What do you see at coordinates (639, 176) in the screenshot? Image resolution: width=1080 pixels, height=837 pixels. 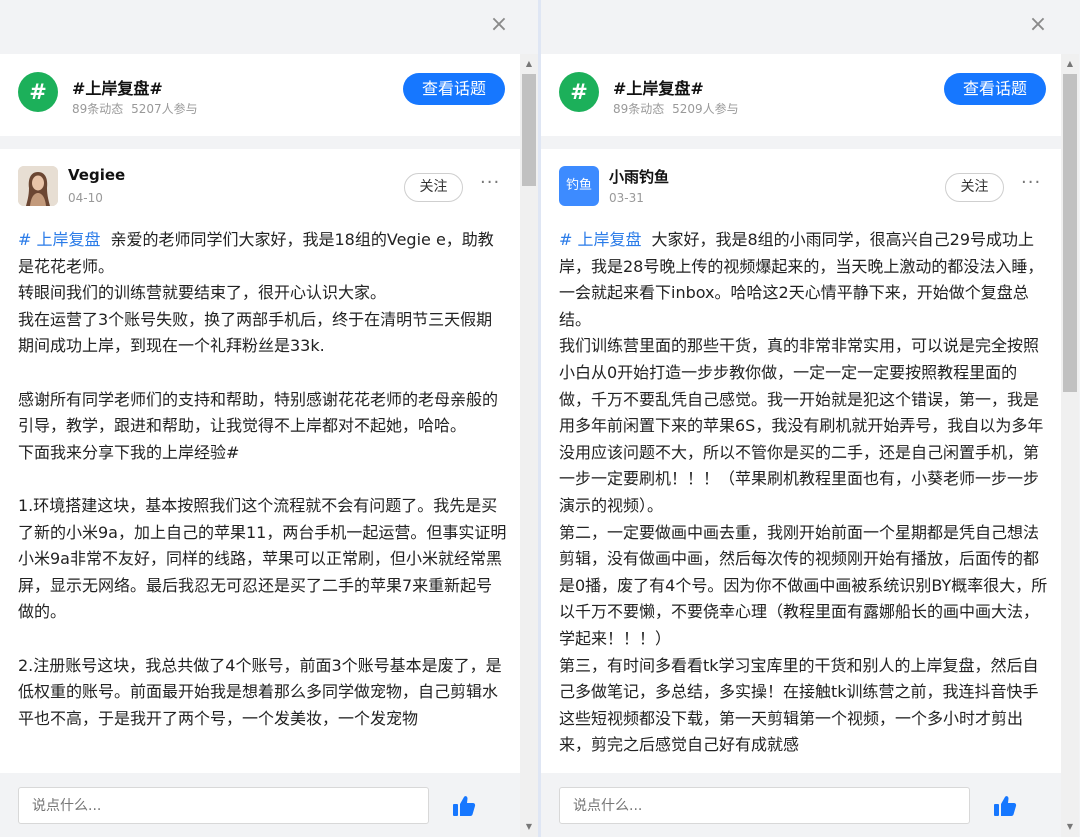 I see `author-name: 小雨钓鱼` at bounding box center [639, 176].